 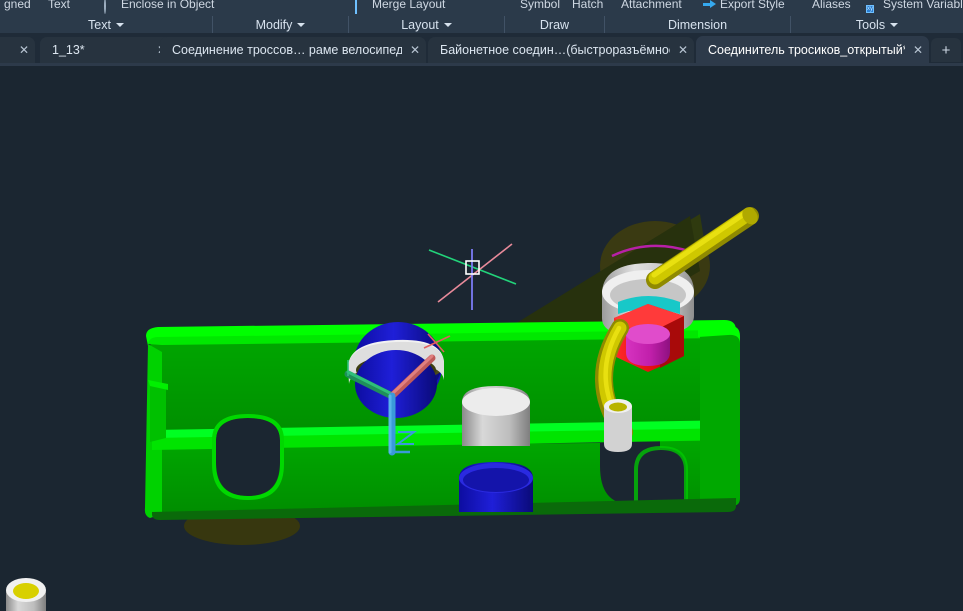 What do you see at coordinates (496, 416) in the screenshot?
I see `gray-cylinder-center` at bounding box center [496, 416].